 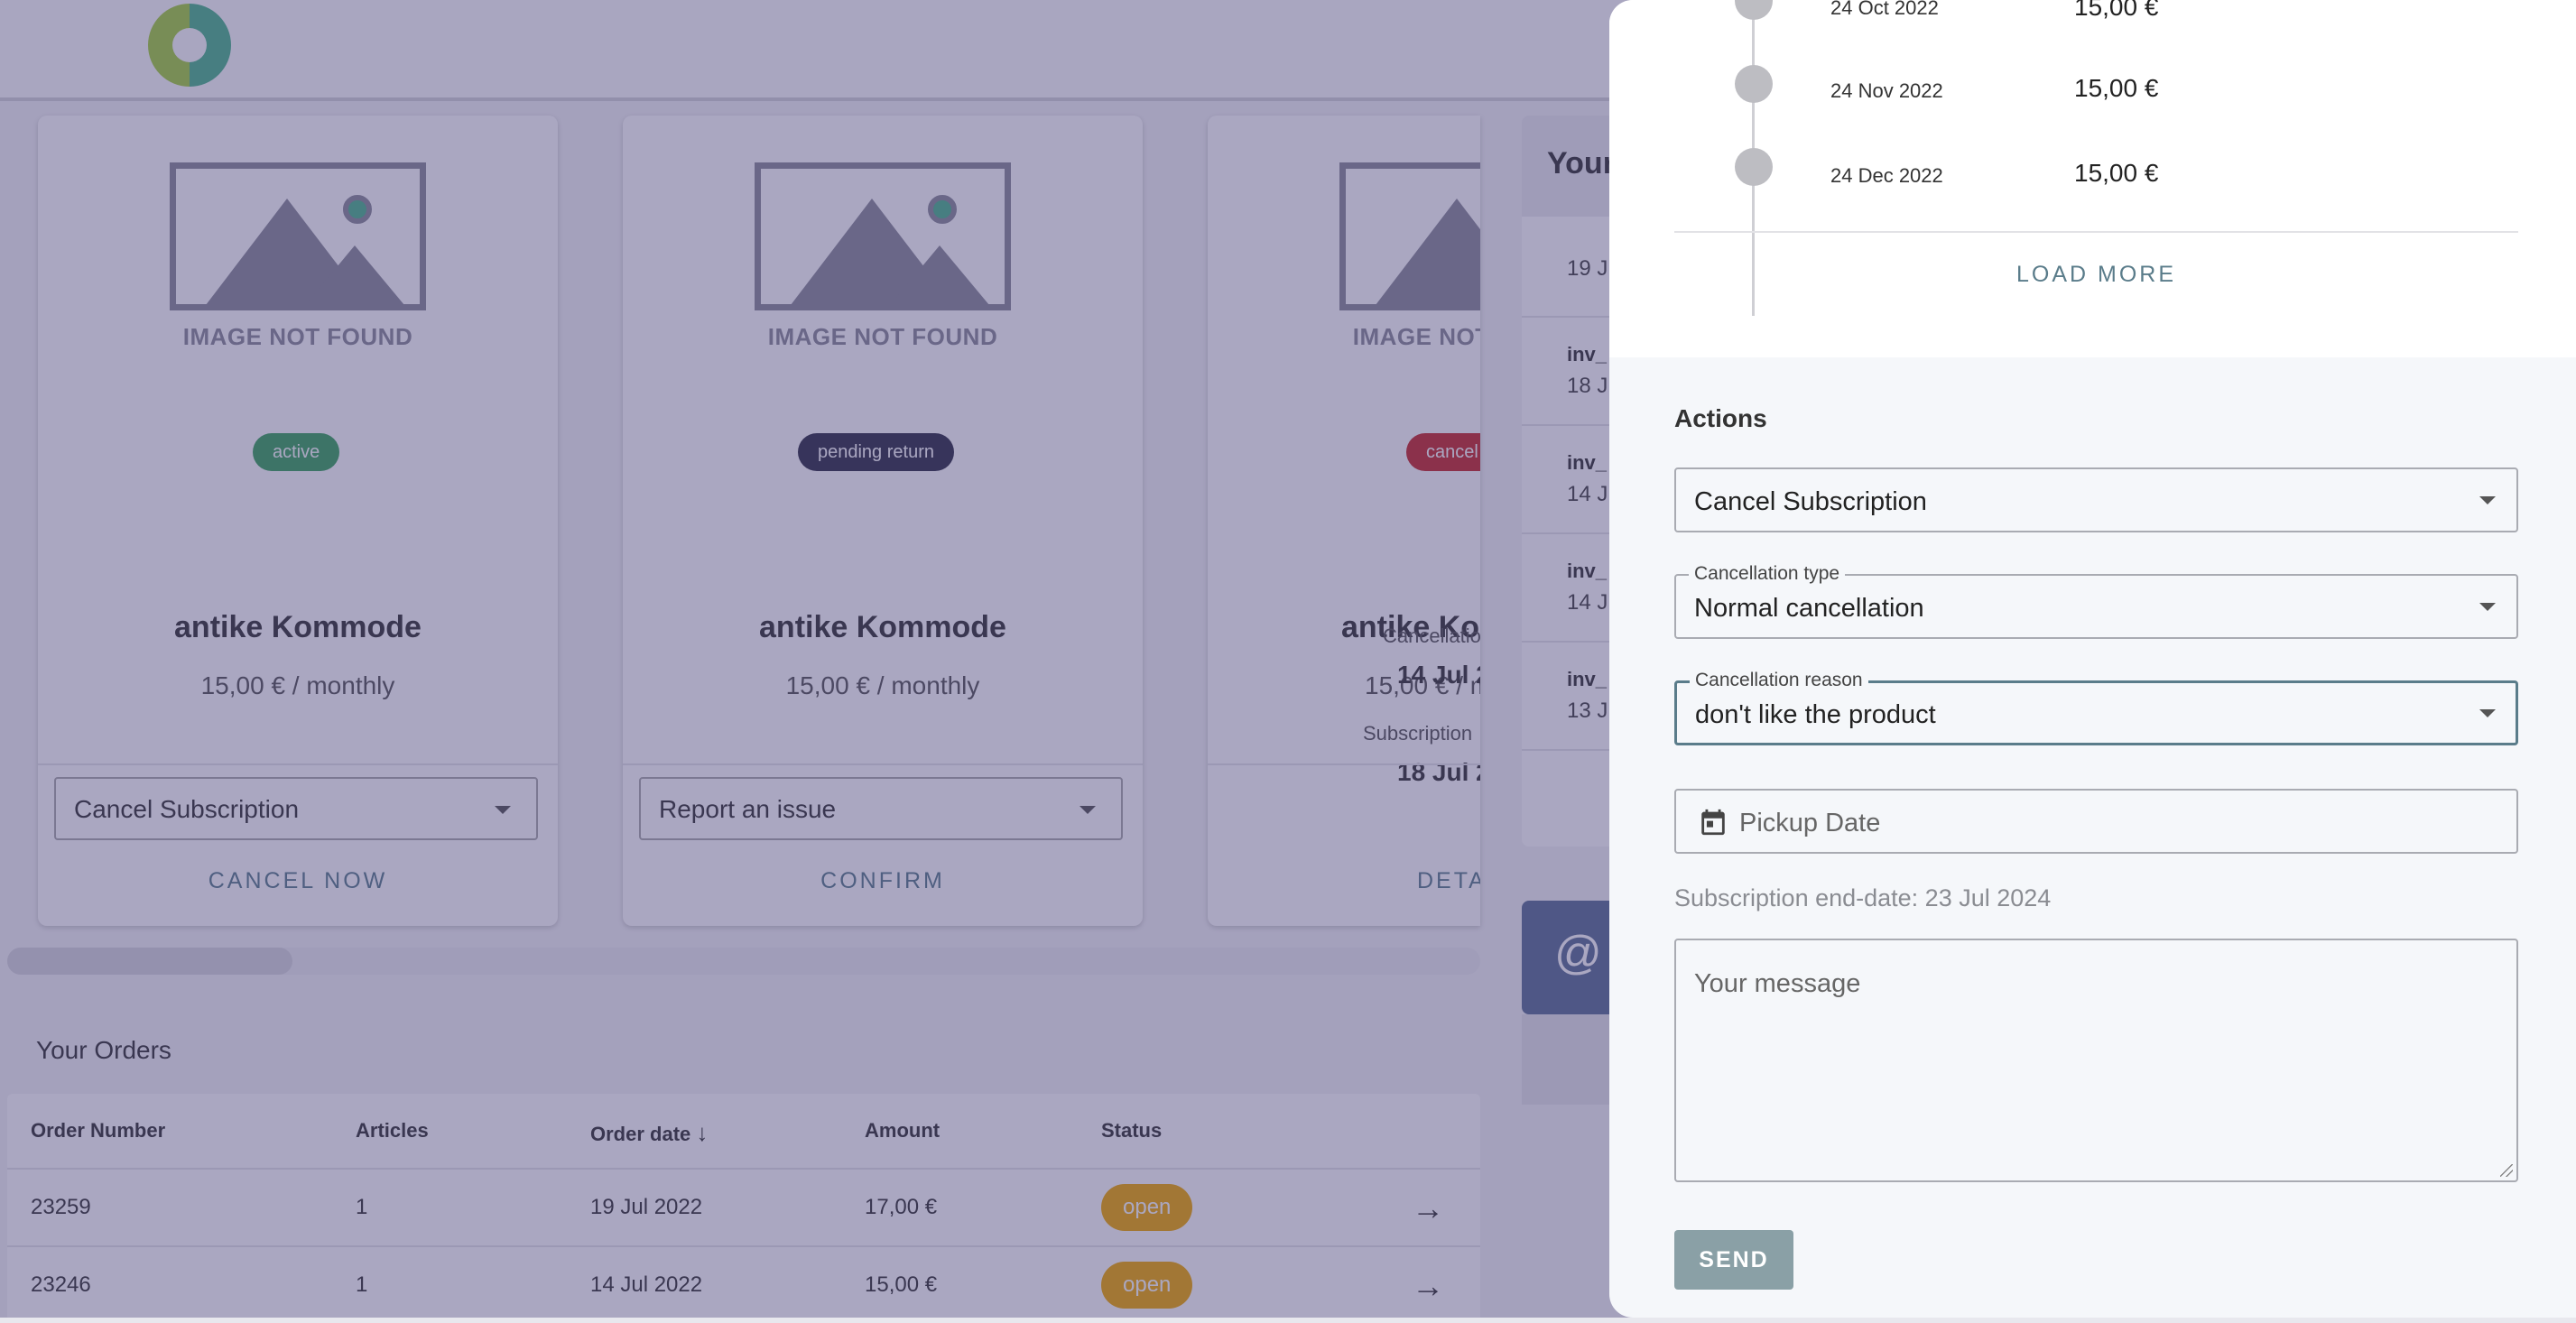 I want to click on resize-handle-icon, so click(x=2506, y=1170).